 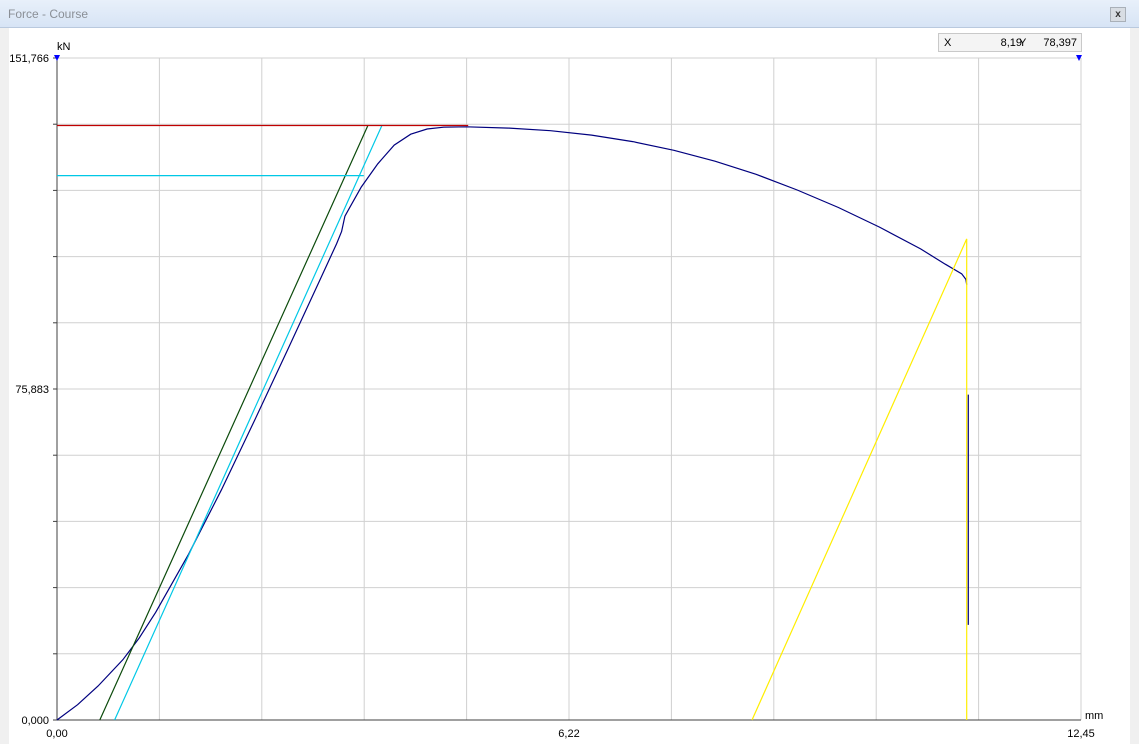 I want to click on y-tick-label-1: 75,883, so click(x=32, y=390).